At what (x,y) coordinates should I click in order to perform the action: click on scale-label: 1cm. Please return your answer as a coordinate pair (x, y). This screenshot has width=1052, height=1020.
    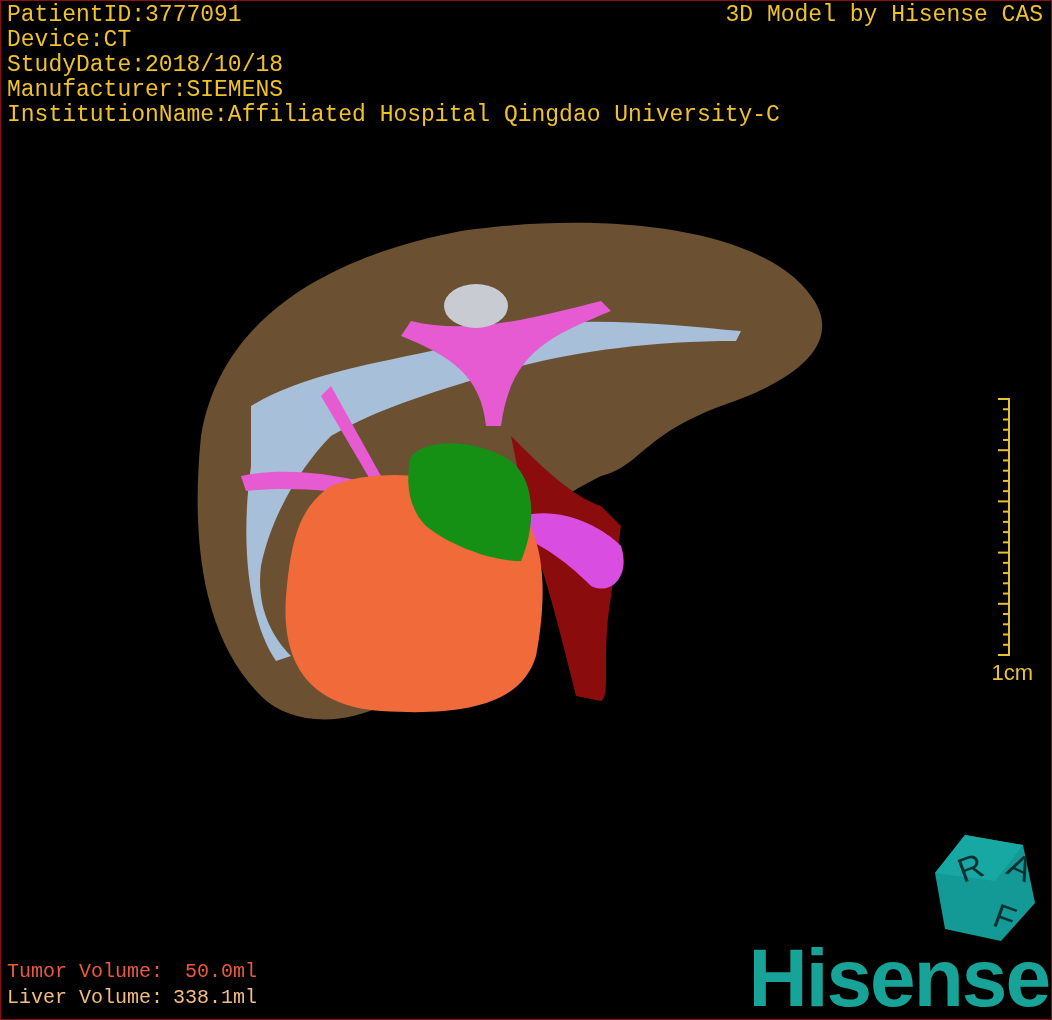
    Looking at the image, I should click on (1012, 673).